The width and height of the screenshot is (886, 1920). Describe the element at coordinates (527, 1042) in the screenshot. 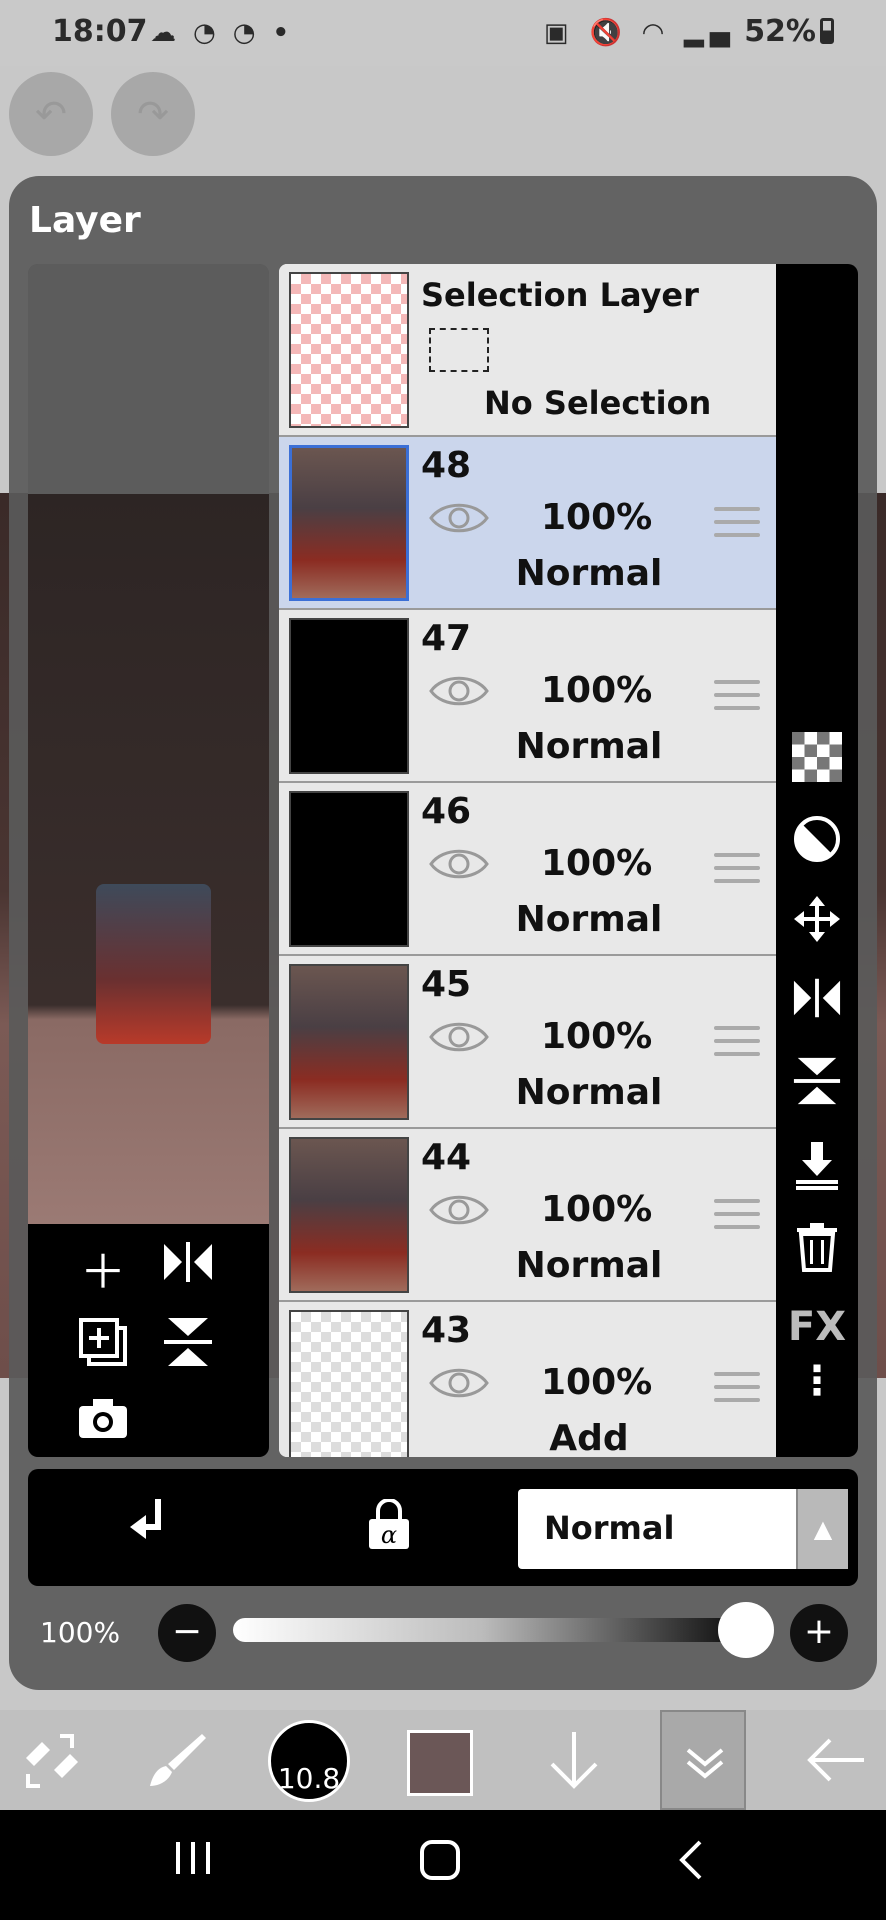

I see `layer-row: 45 100% Normal` at that location.